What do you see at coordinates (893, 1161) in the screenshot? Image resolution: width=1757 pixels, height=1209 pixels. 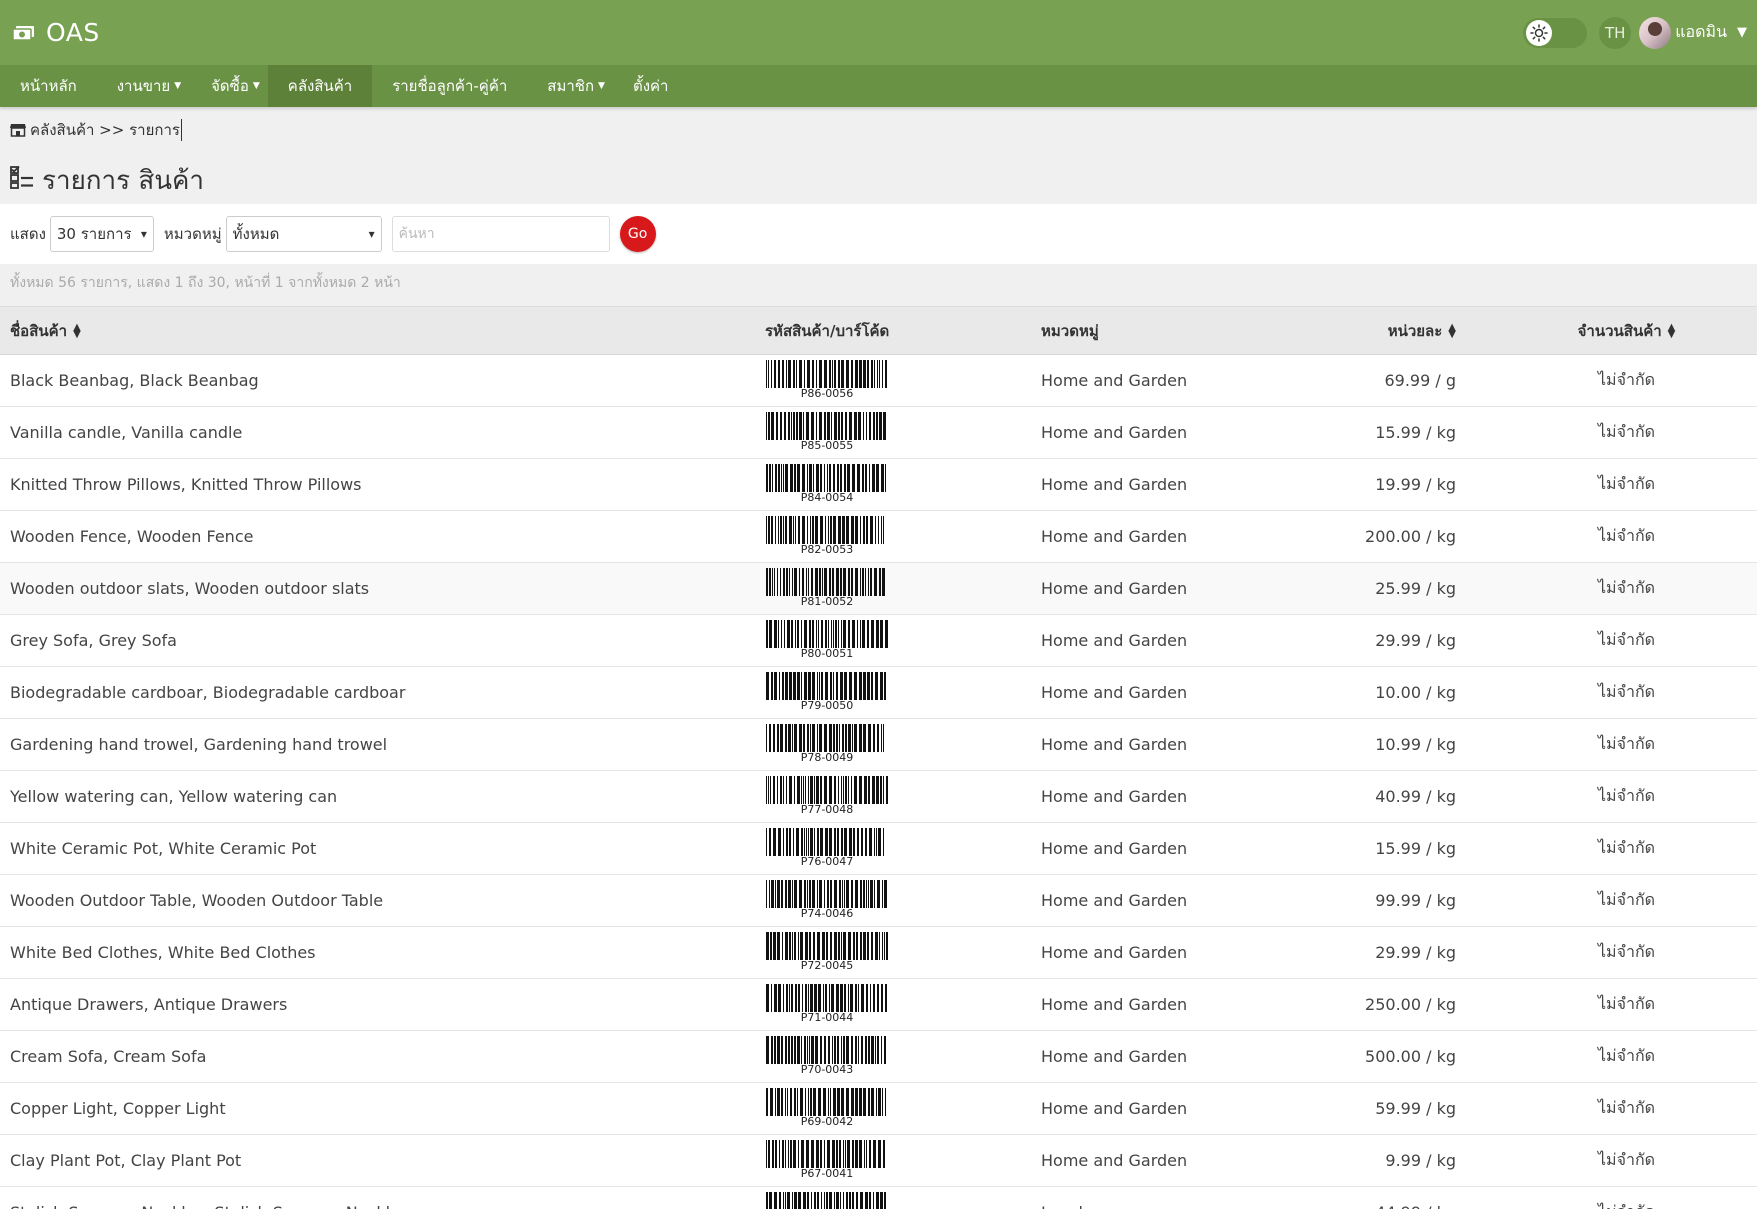 I see `product-code-cell: P67-0041` at bounding box center [893, 1161].